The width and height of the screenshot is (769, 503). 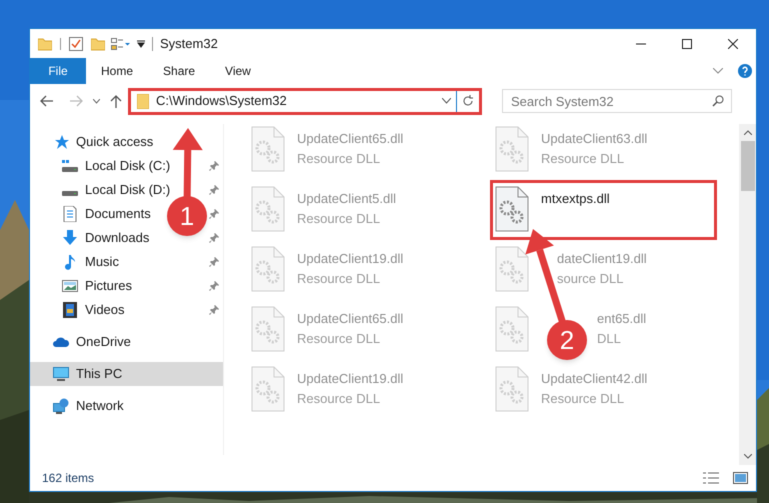 I want to click on document-icon, so click(x=70, y=214).